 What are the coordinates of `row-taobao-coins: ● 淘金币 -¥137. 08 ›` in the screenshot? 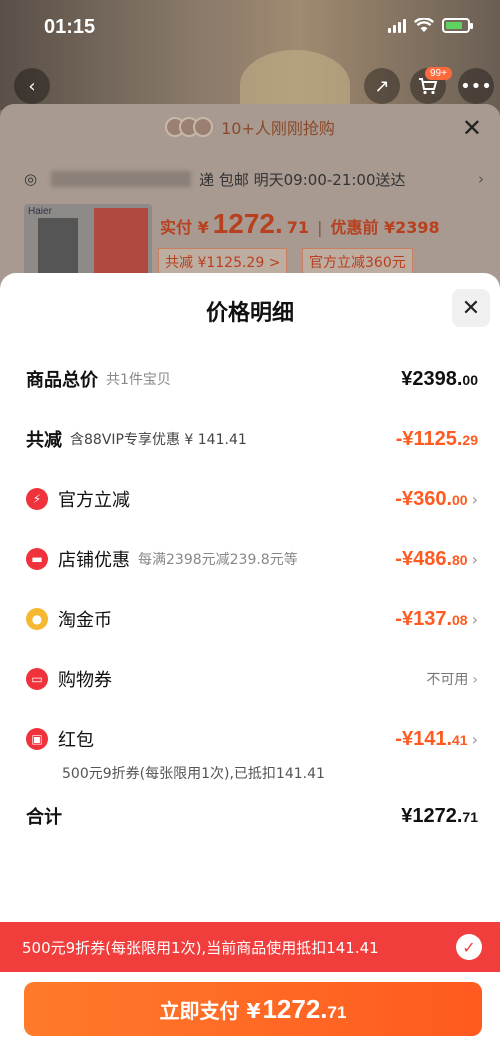 It's located at (252, 619).